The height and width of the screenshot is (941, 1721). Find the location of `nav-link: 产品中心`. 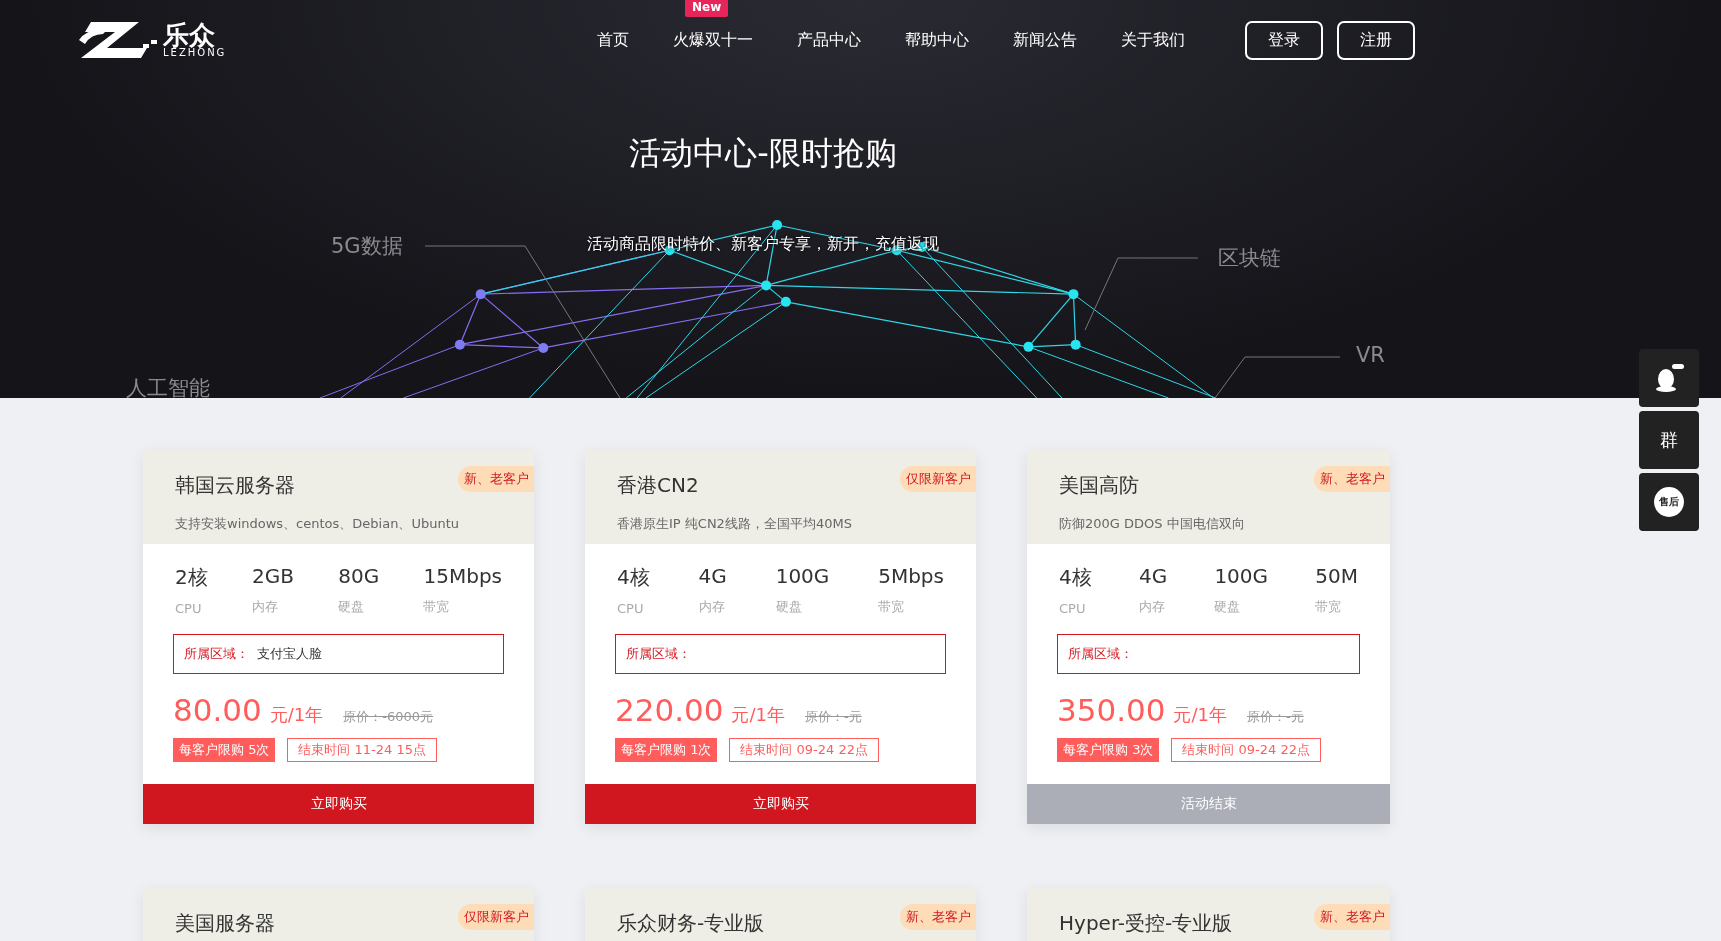

nav-link: 产品中心 is located at coordinates (829, 40).